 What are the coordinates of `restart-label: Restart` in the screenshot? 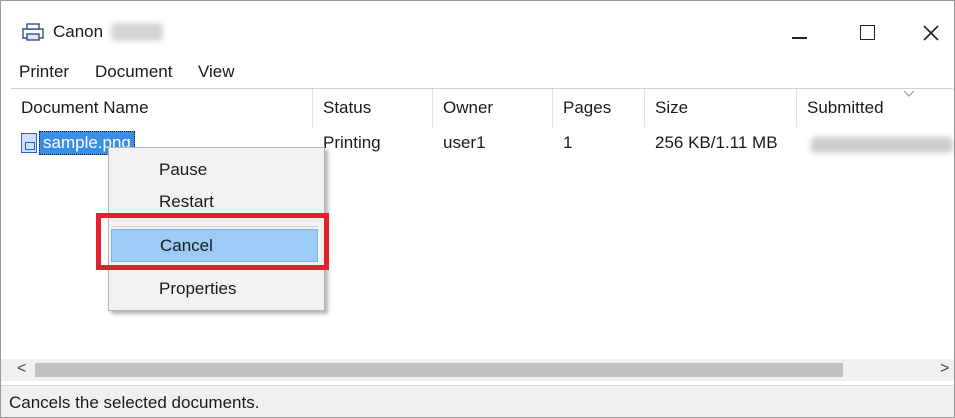 It's located at (186, 201).